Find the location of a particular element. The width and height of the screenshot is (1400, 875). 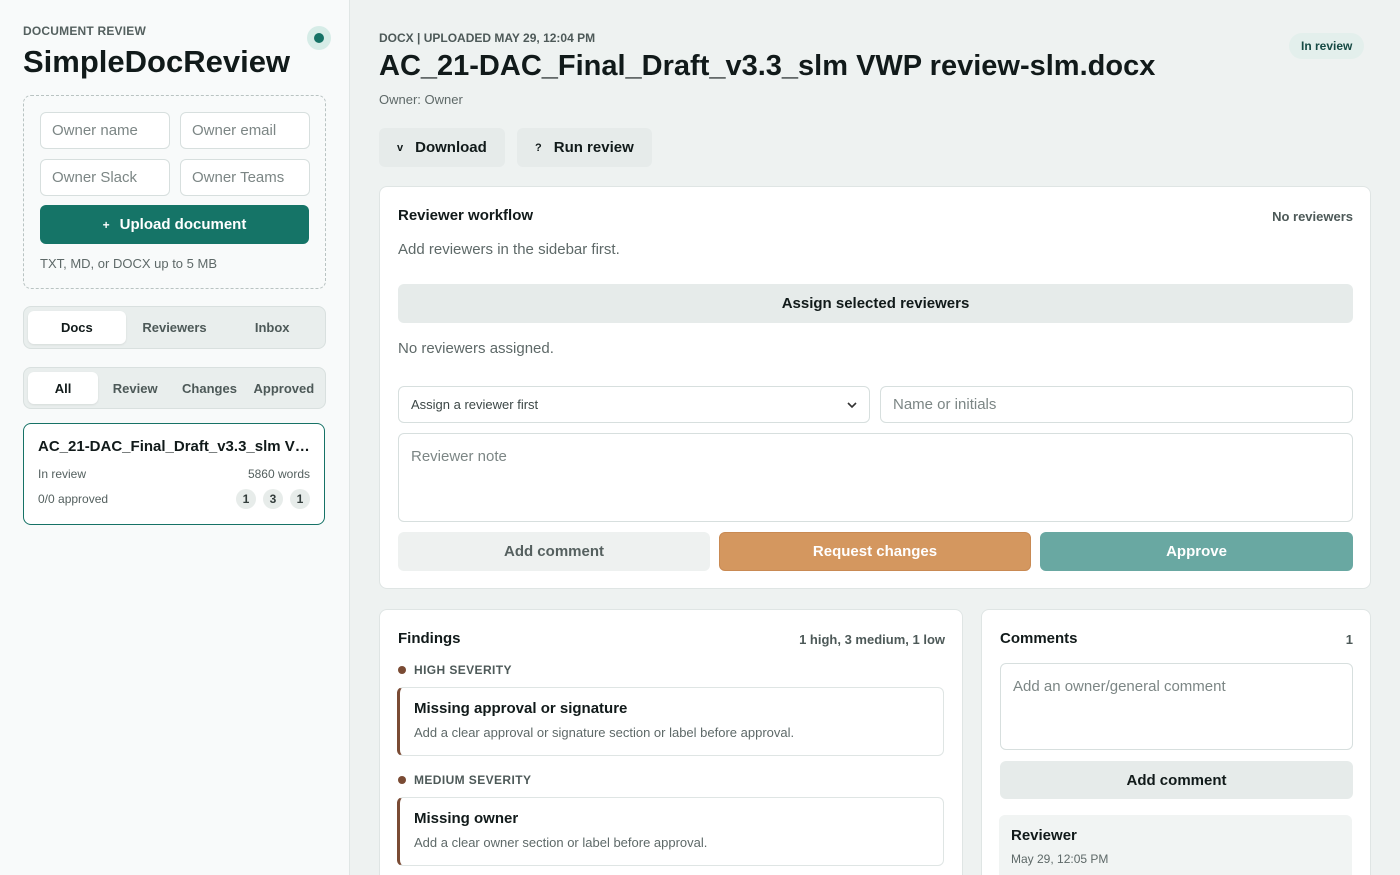

status-badge: In review is located at coordinates (1327, 46).